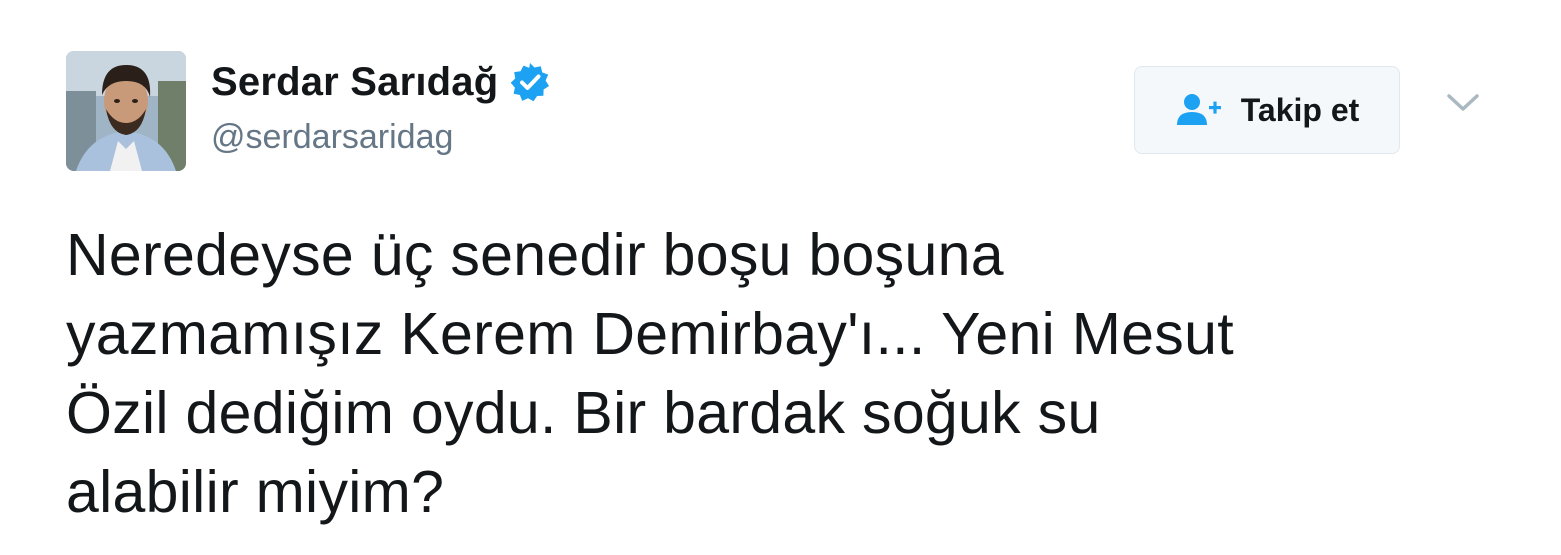 The image size is (1561, 555). I want to click on tweet-text-line: alabilir miyim?, so click(255, 492).